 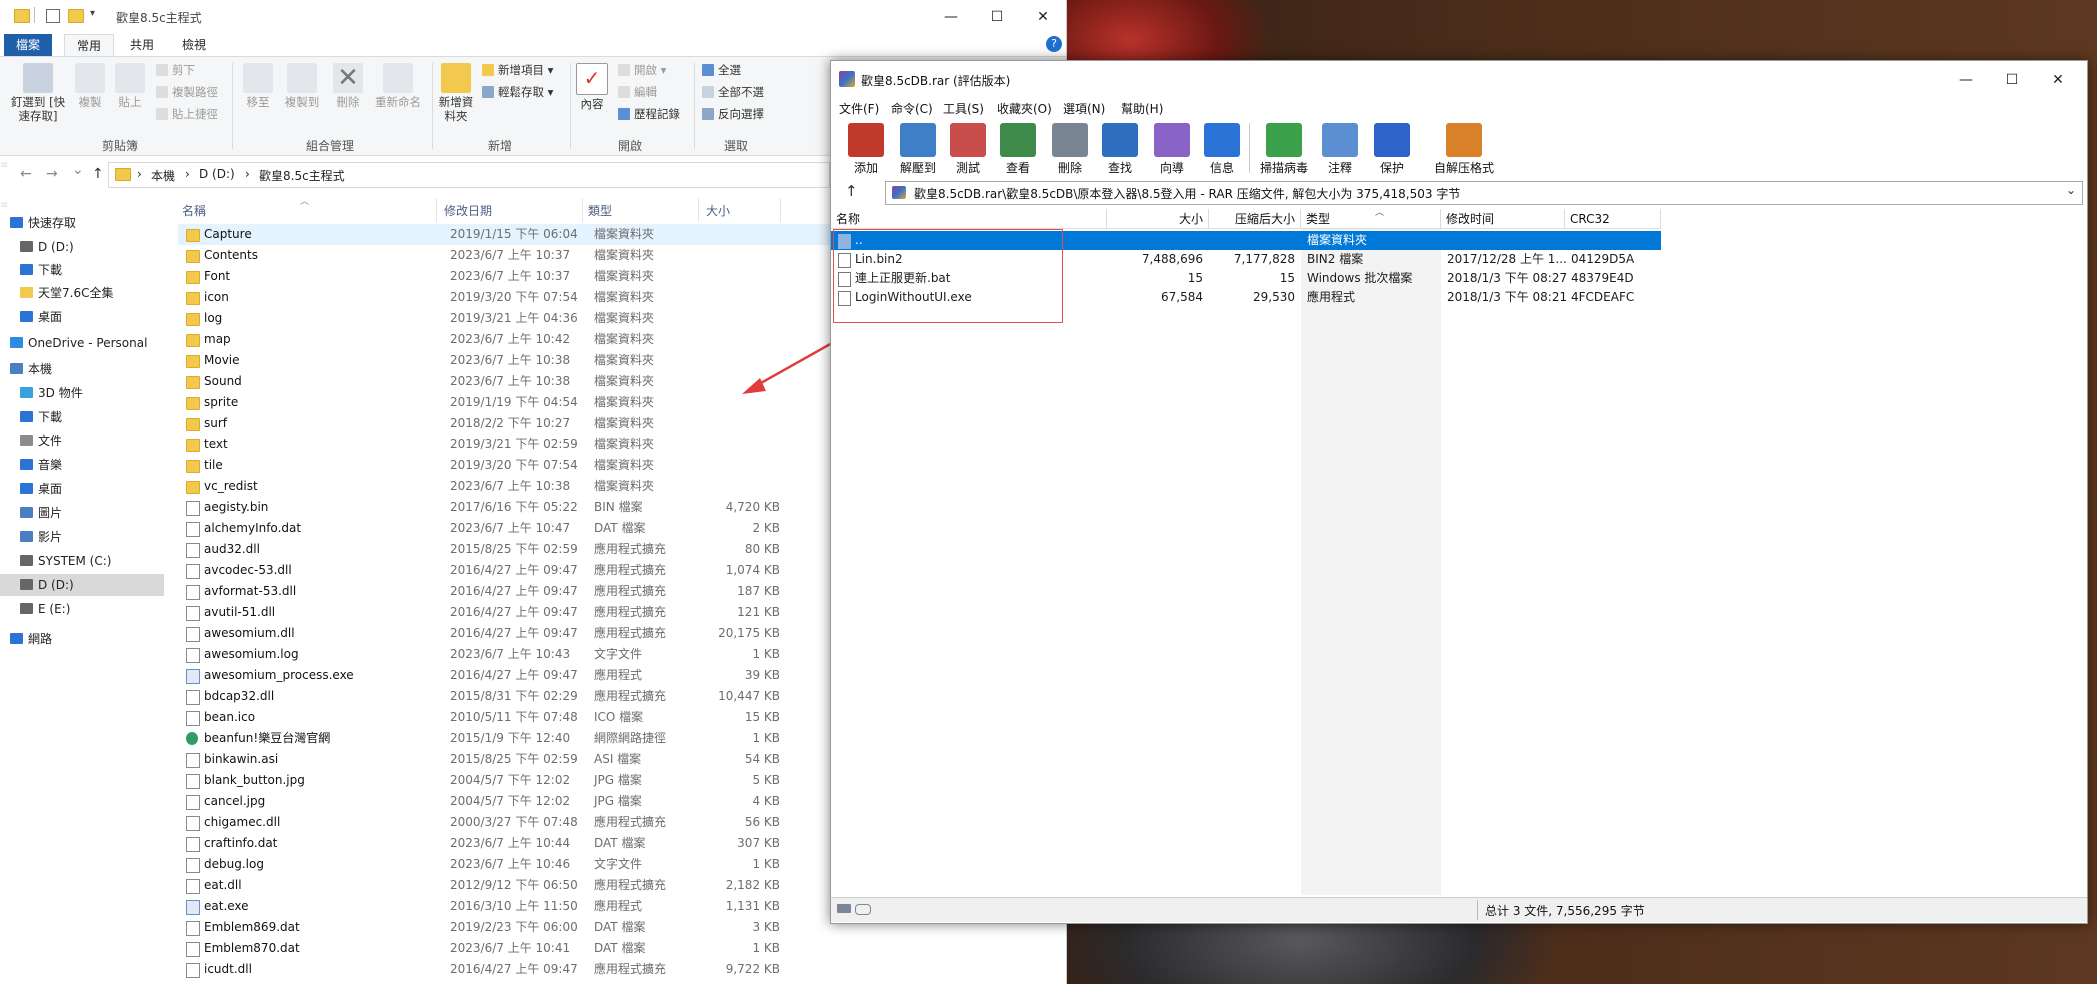 What do you see at coordinates (918, 149) in the screenshot?
I see `tool-button-1: 解壓到` at bounding box center [918, 149].